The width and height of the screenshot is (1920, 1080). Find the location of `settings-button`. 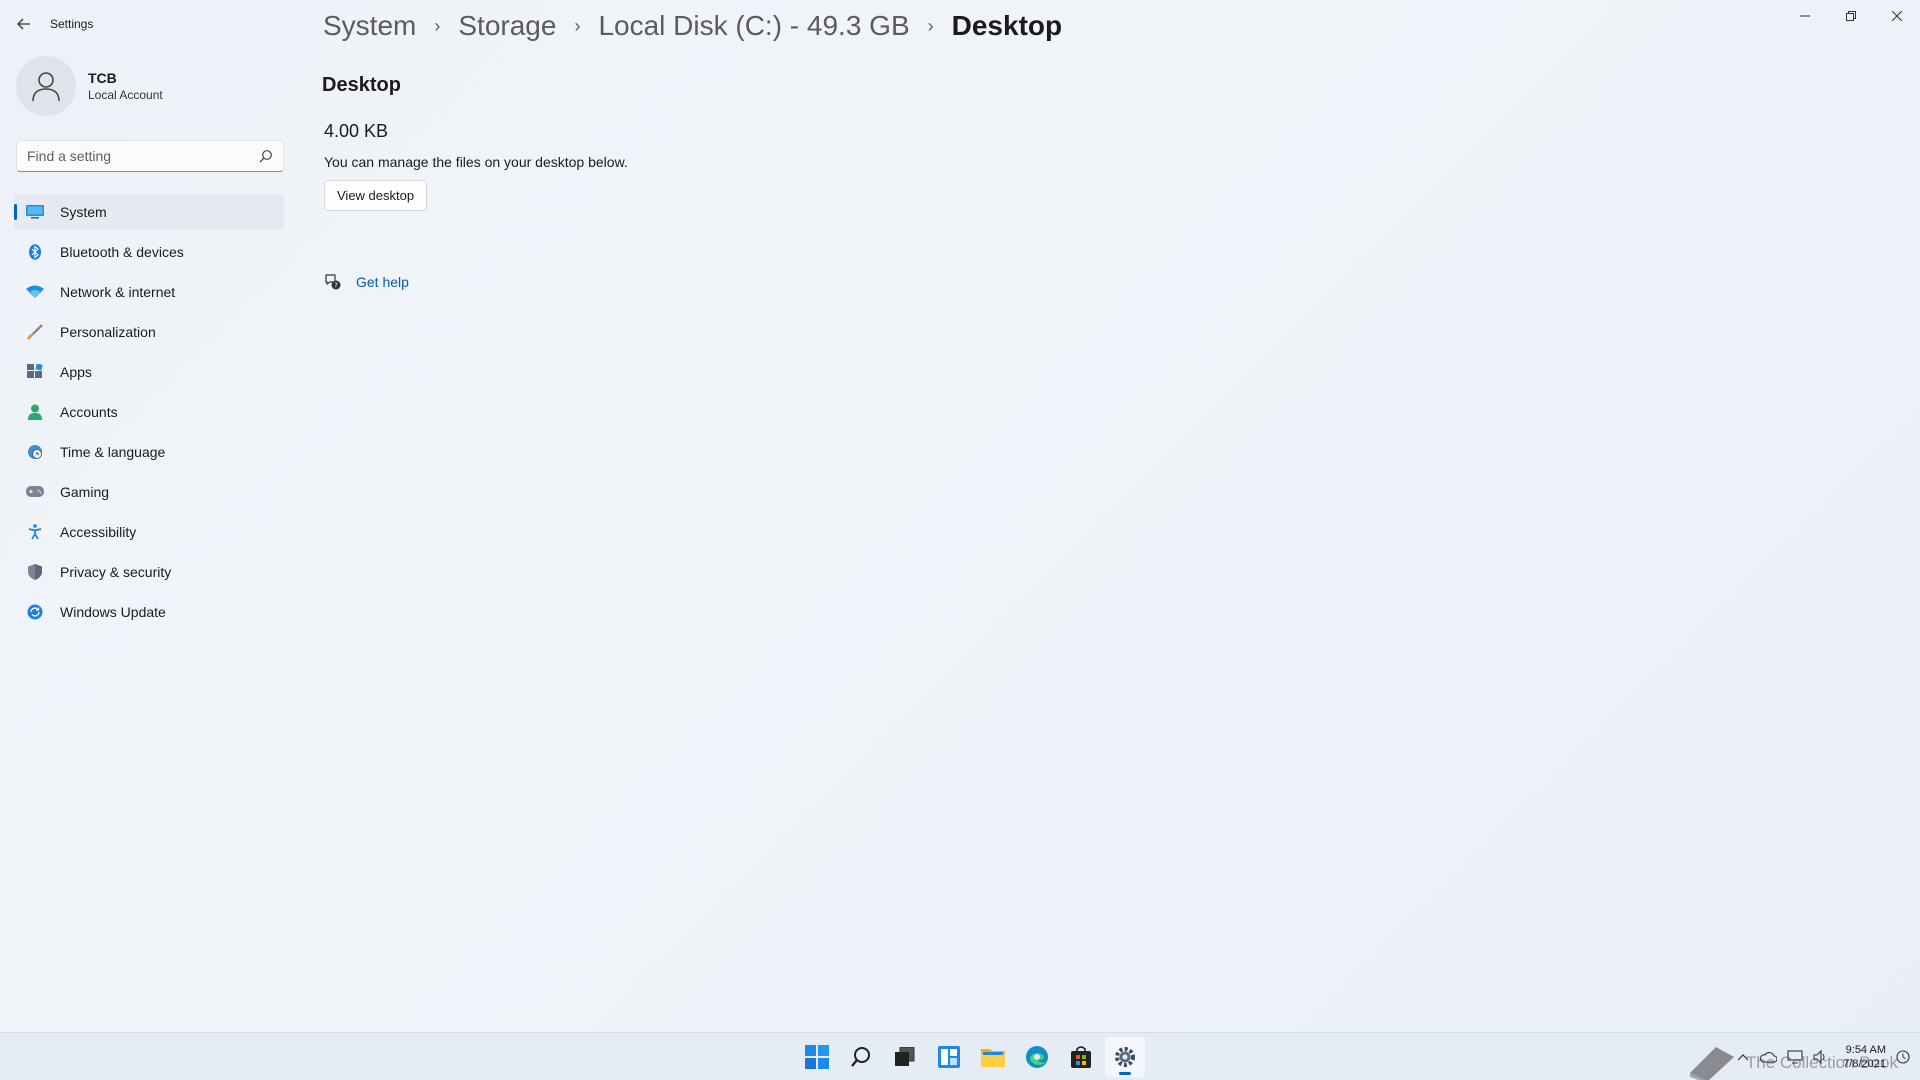

settings-button is located at coordinates (1125, 1057).